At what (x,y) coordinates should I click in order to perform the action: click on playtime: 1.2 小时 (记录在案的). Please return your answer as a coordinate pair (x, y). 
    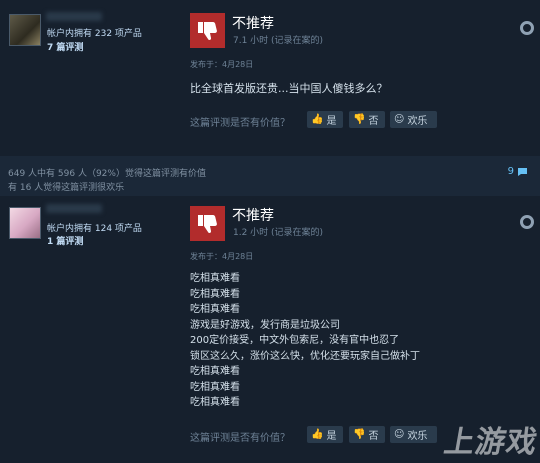
    Looking at the image, I should click on (278, 233).